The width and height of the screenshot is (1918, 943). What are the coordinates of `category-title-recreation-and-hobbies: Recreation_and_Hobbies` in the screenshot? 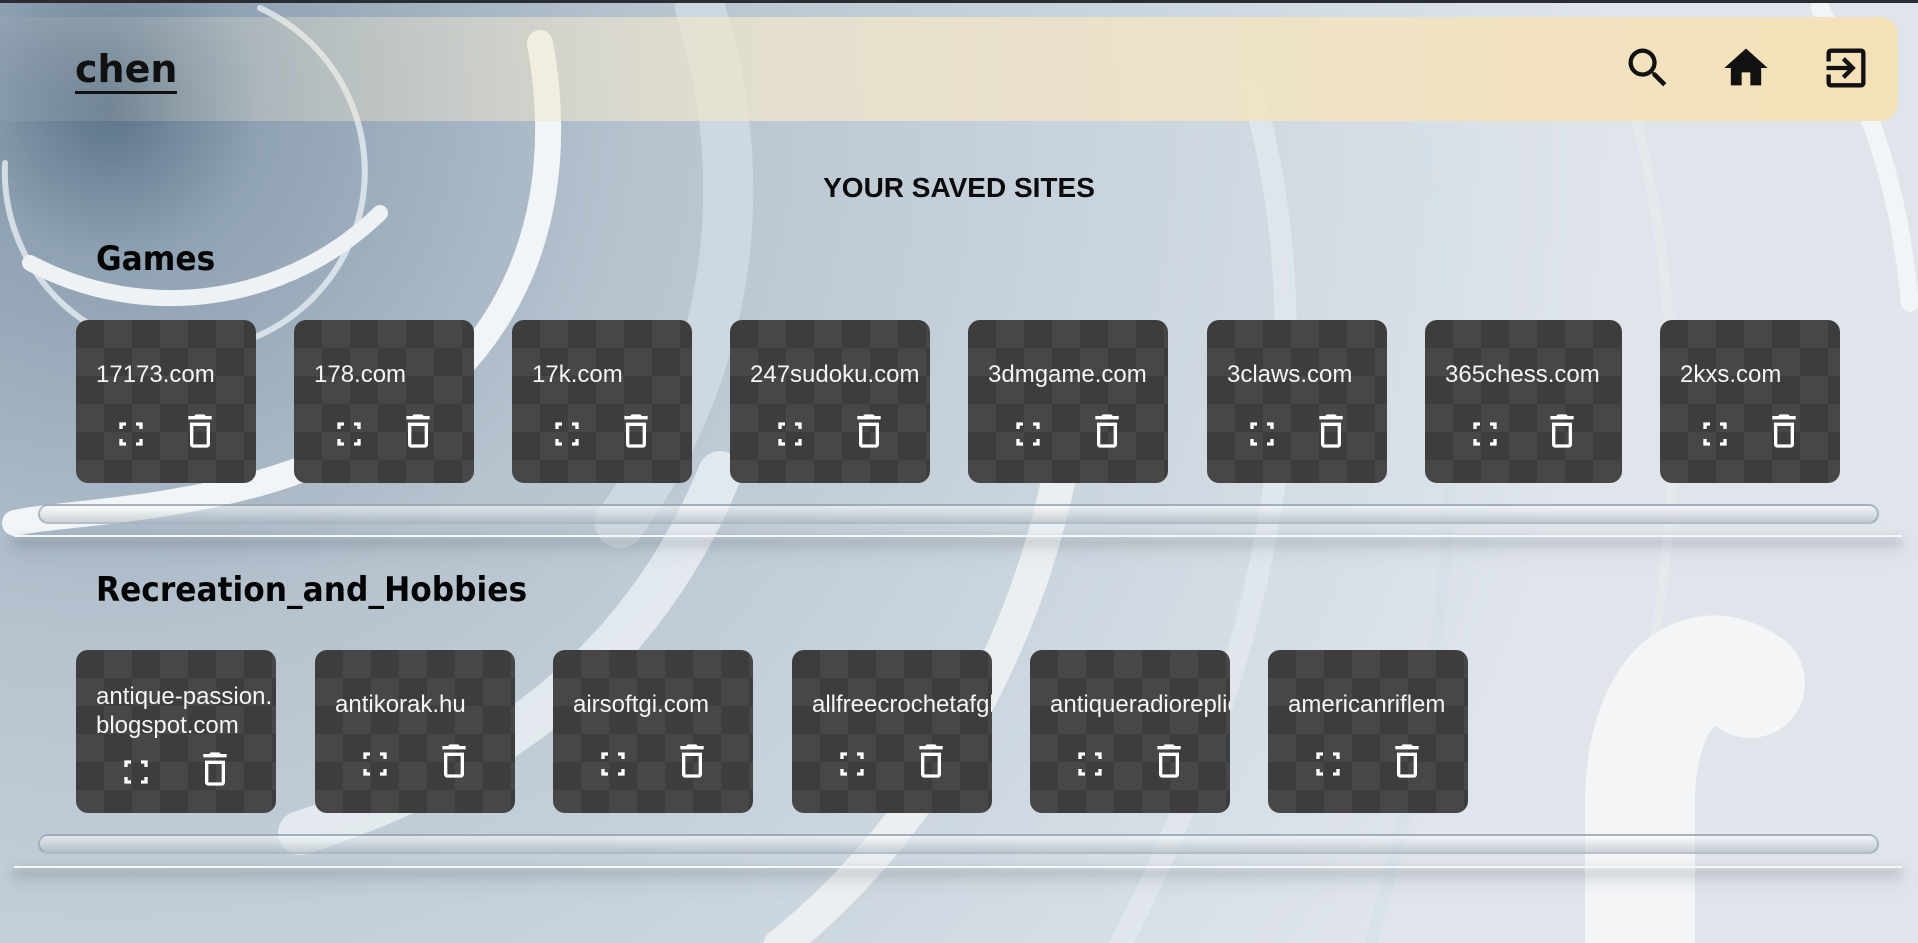 It's located at (312, 590).